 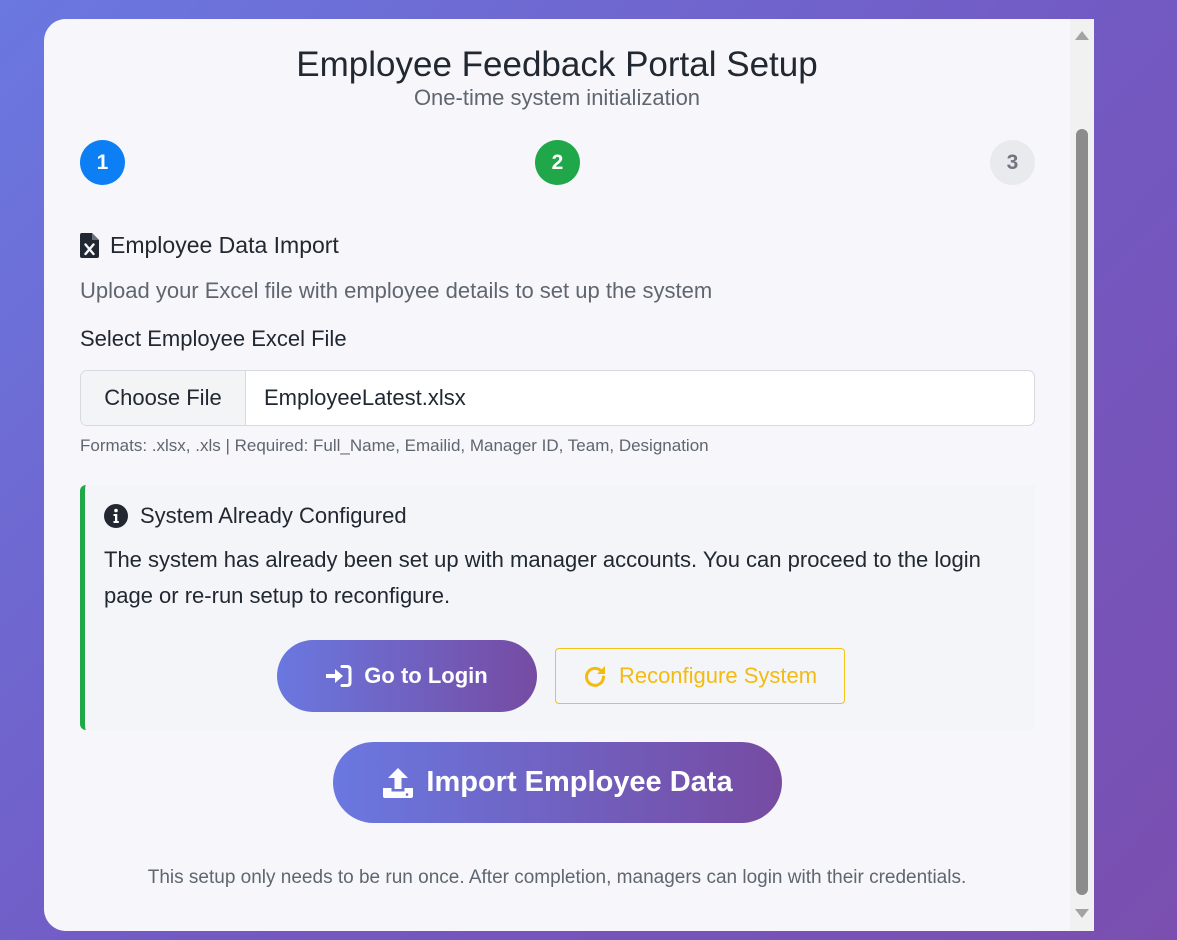 What do you see at coordinates (426, 675) in the screenshot?
I see `go-to-login-label: Go to Login` at bounding box center [426, 675].